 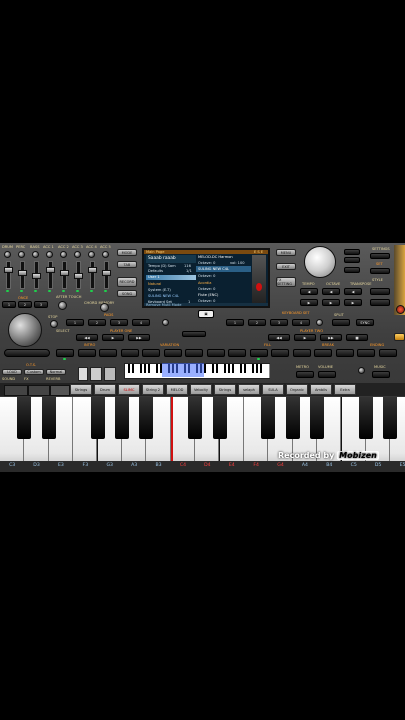 I want to click on volume-button, so click(x=327, y=374).